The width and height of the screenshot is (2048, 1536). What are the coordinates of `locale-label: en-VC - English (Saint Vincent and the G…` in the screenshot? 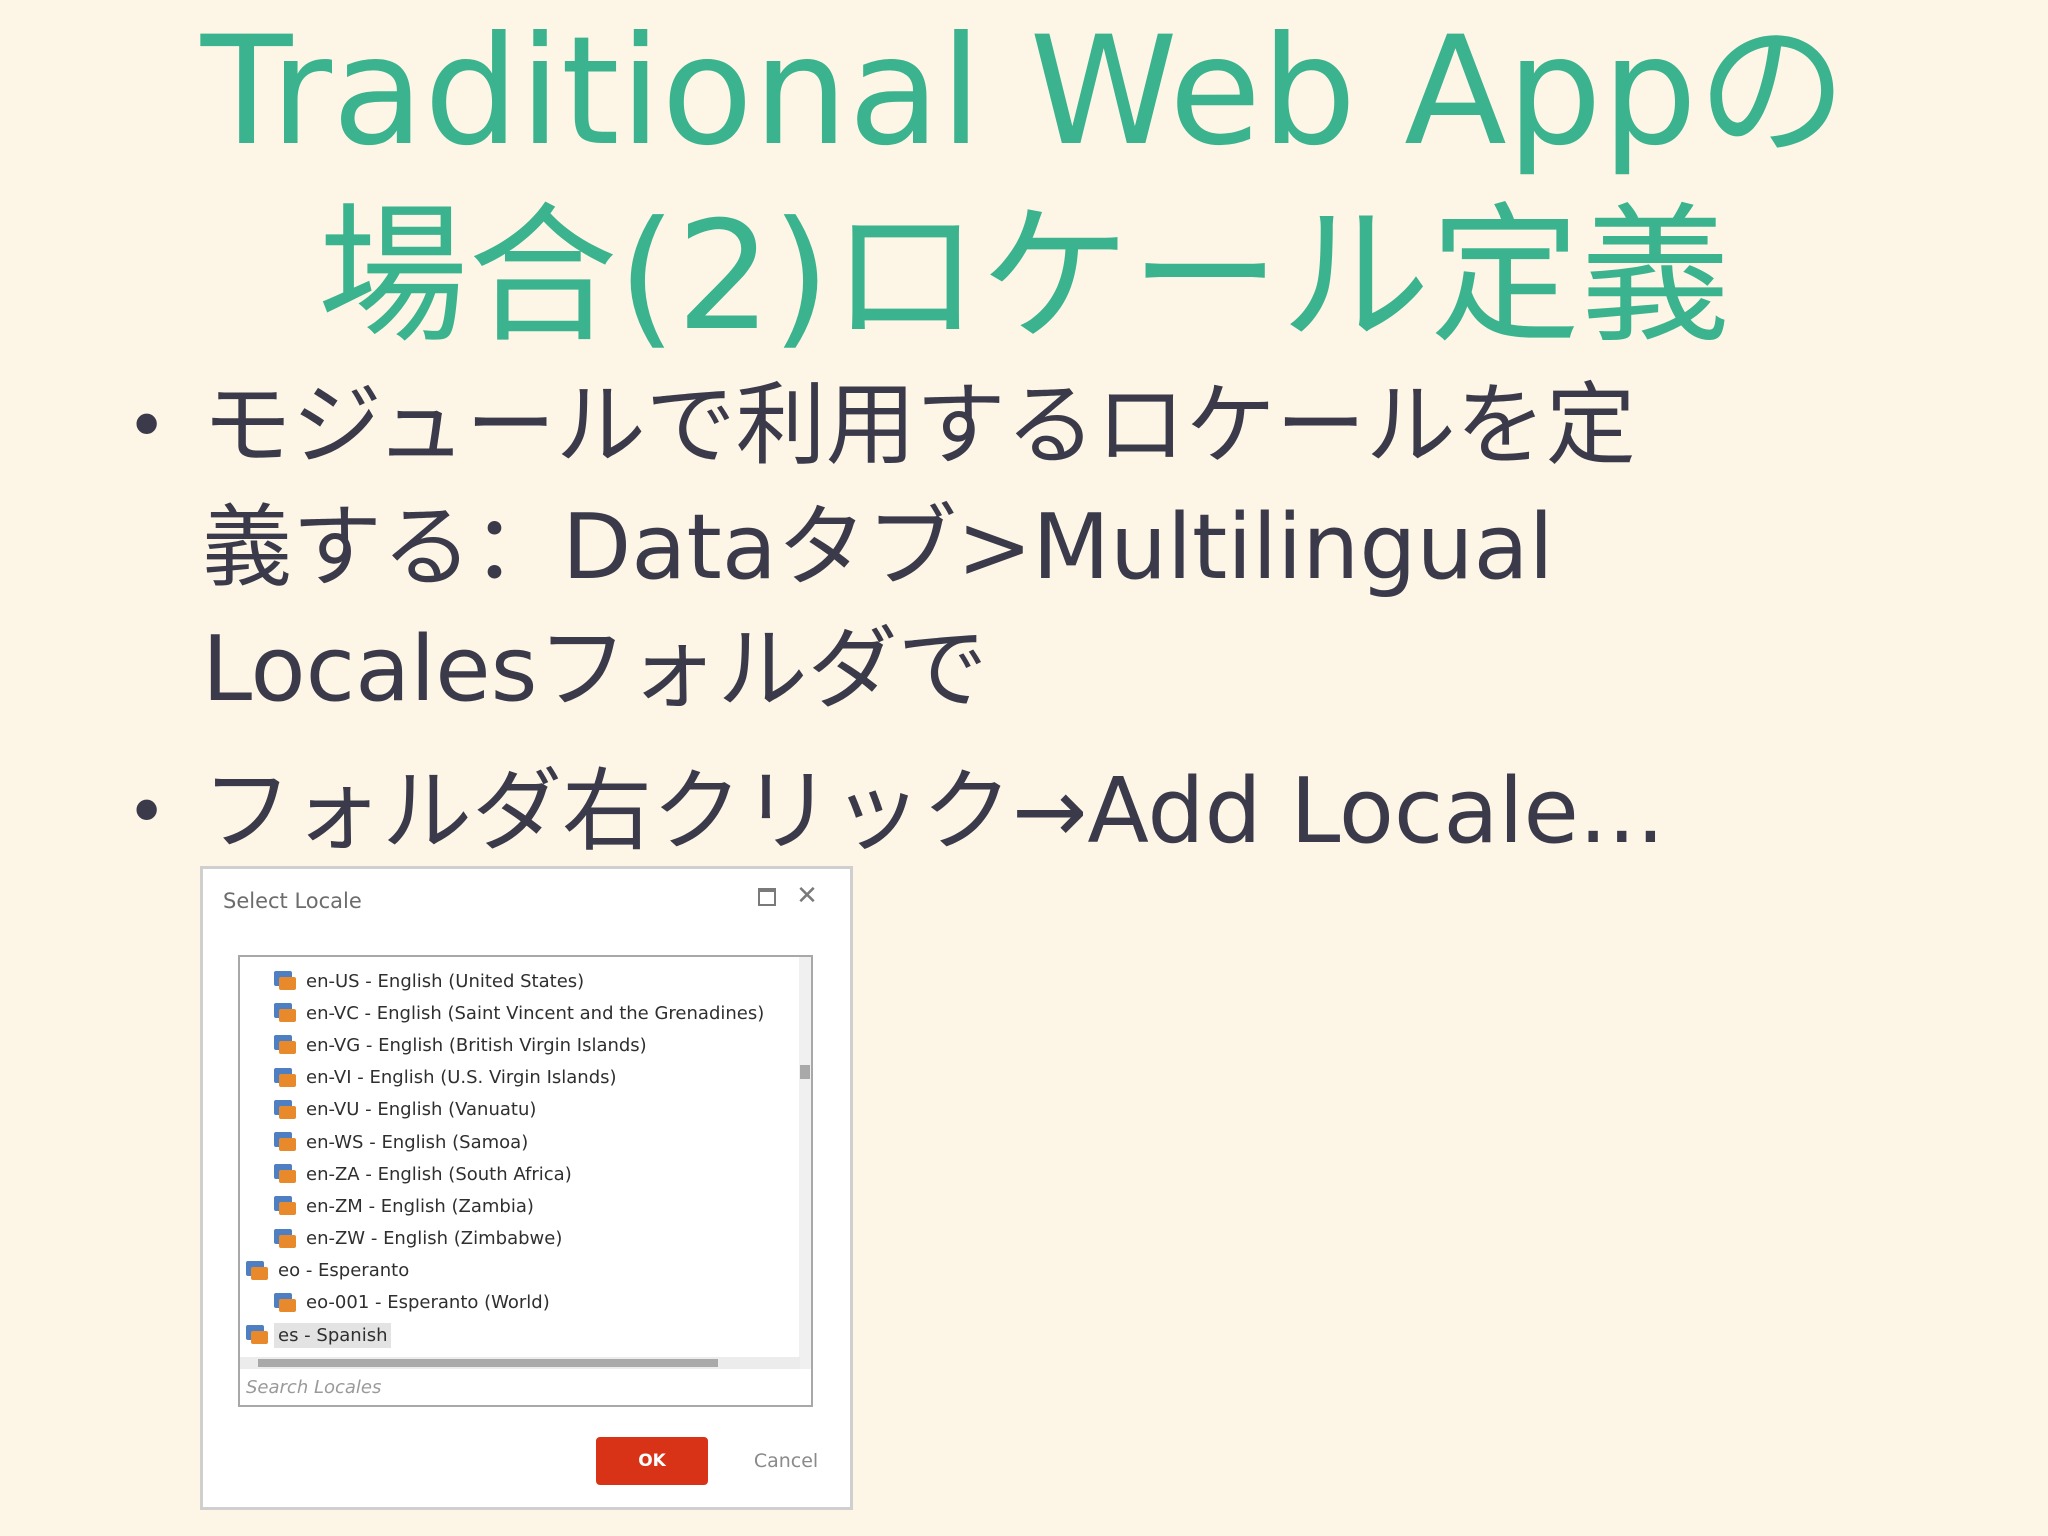 It's located at (535, 1013).